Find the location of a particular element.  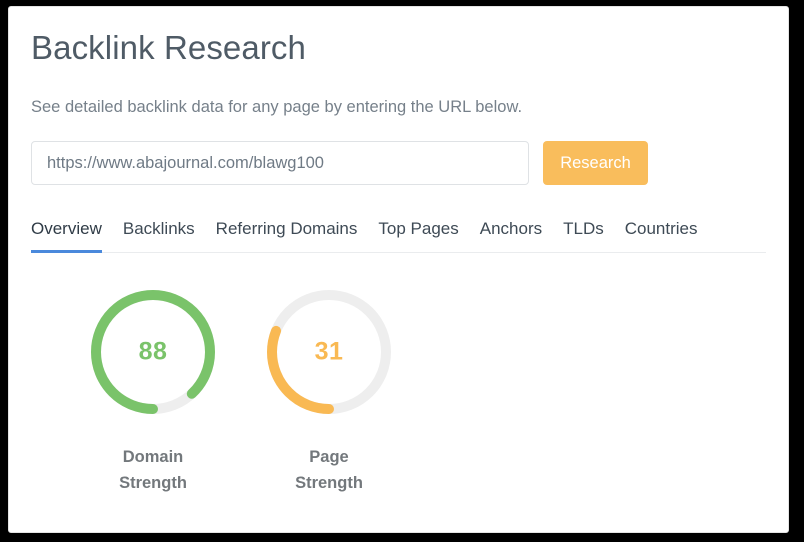

tab-backlinks: Backlinks is located at coordinates (159, 236).